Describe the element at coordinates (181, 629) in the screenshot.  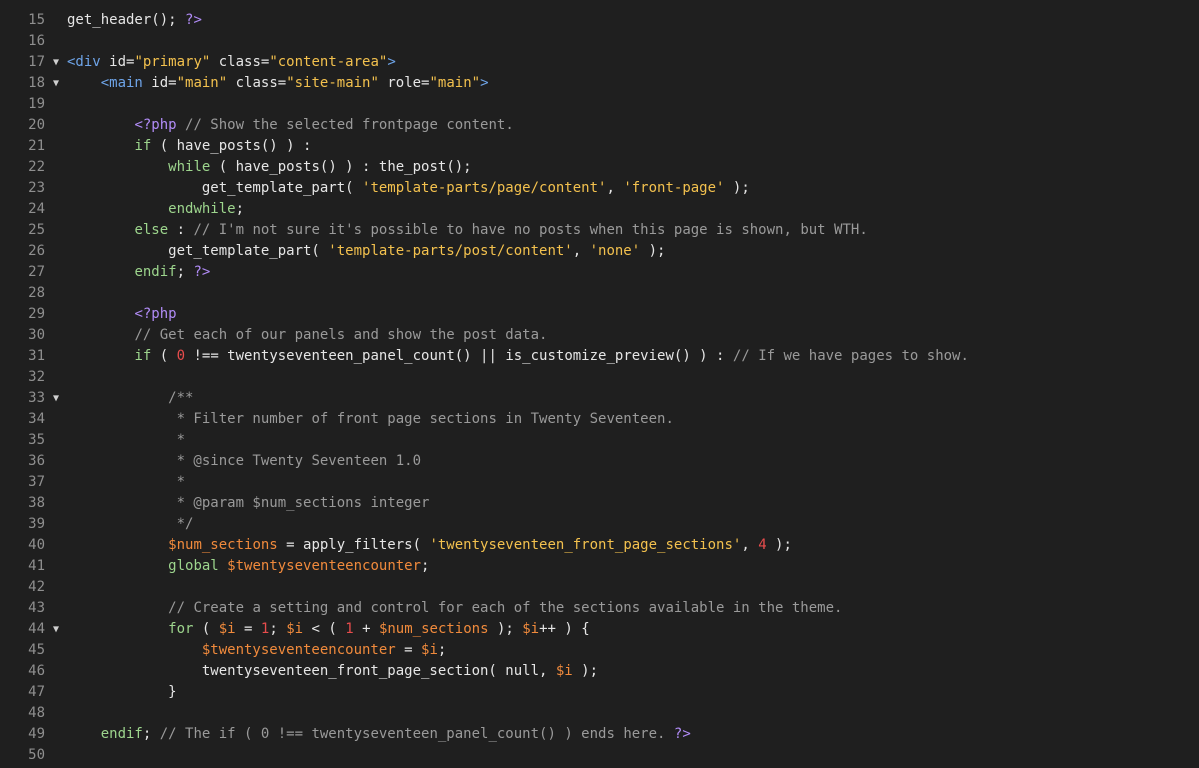
I see `token-kw: for` at that location.